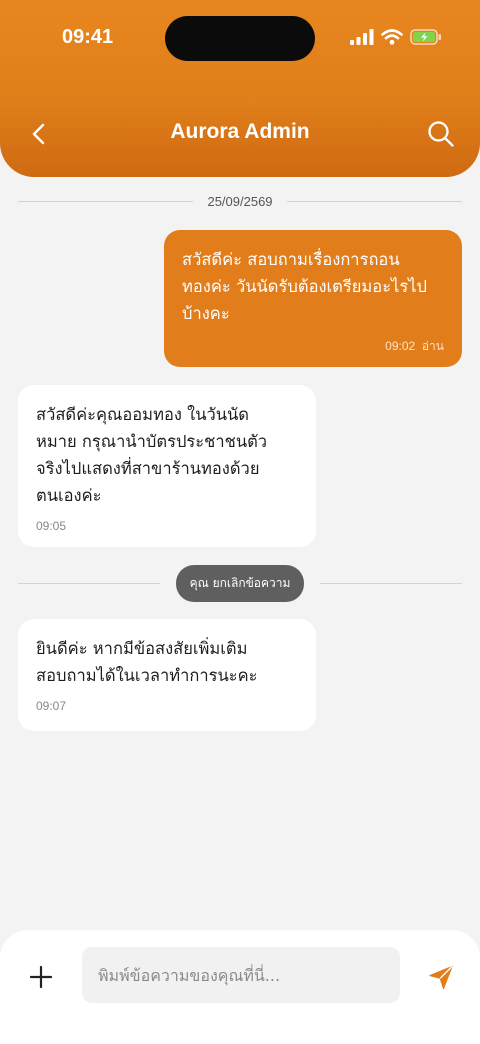  Describe the element at coordinates (241, 975) in the screenshot. I see `message-input` at that location.